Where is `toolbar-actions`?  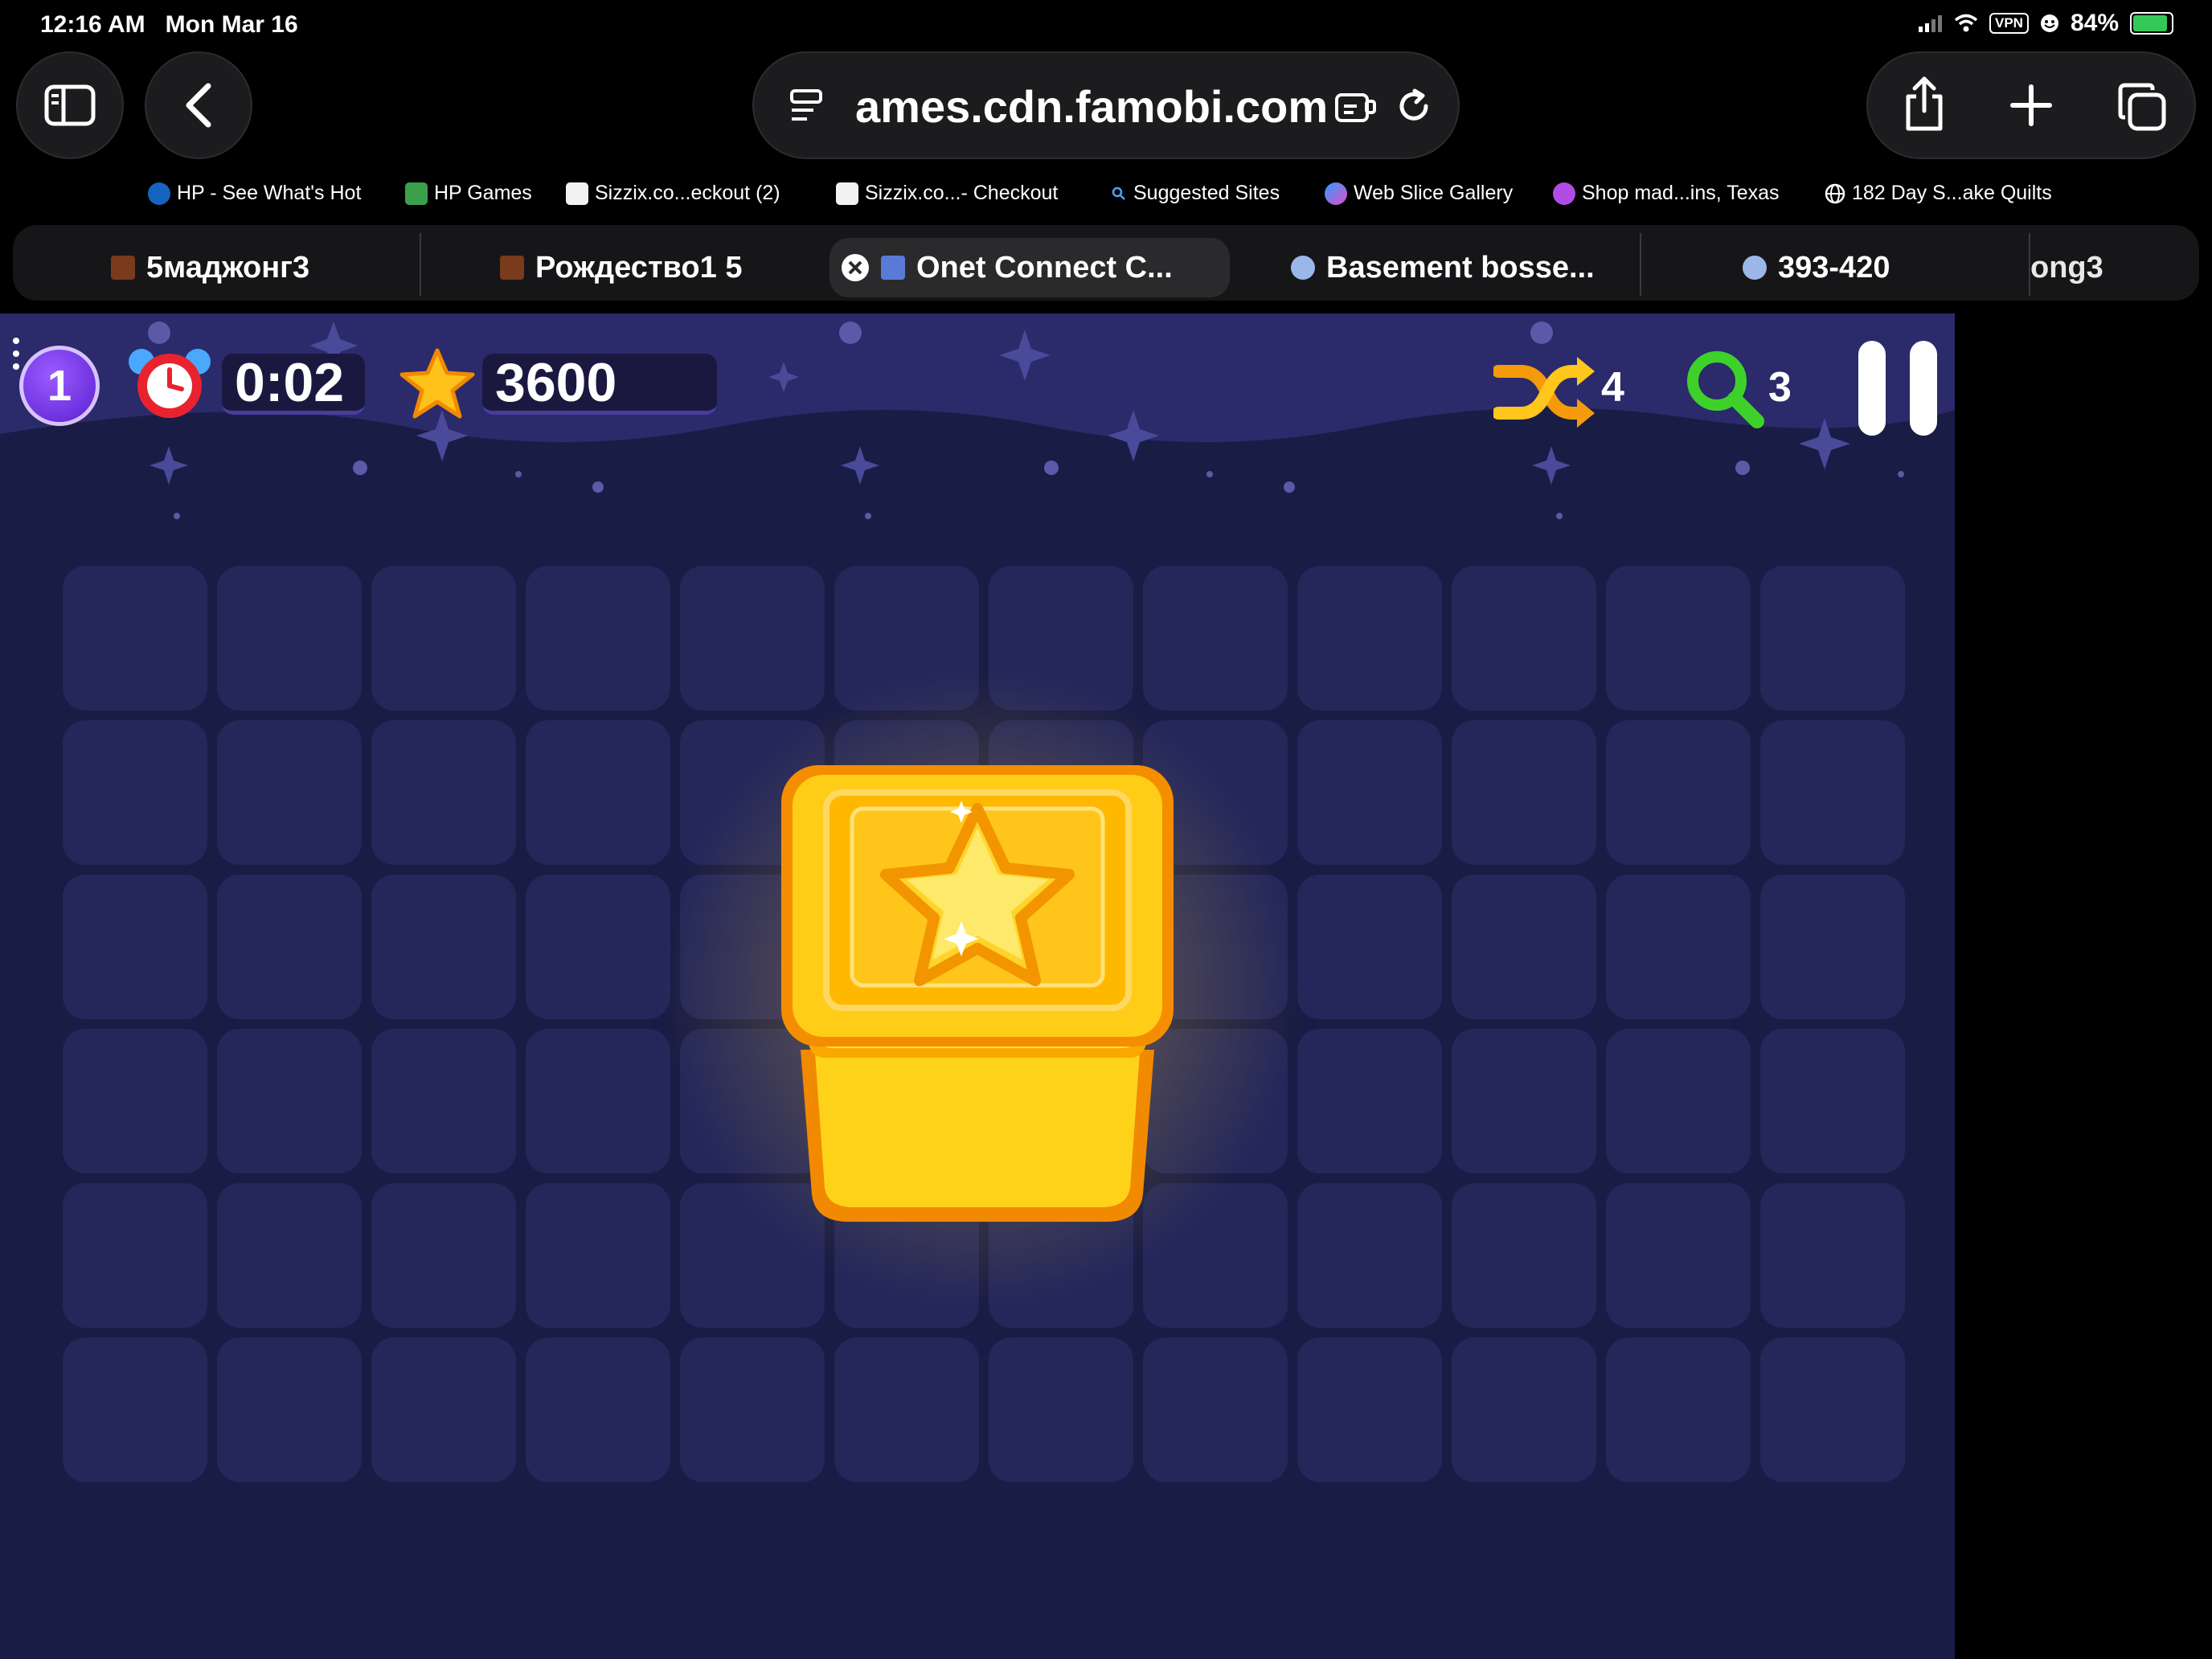 toolbar-actions is located at coordinates (2031, 105).